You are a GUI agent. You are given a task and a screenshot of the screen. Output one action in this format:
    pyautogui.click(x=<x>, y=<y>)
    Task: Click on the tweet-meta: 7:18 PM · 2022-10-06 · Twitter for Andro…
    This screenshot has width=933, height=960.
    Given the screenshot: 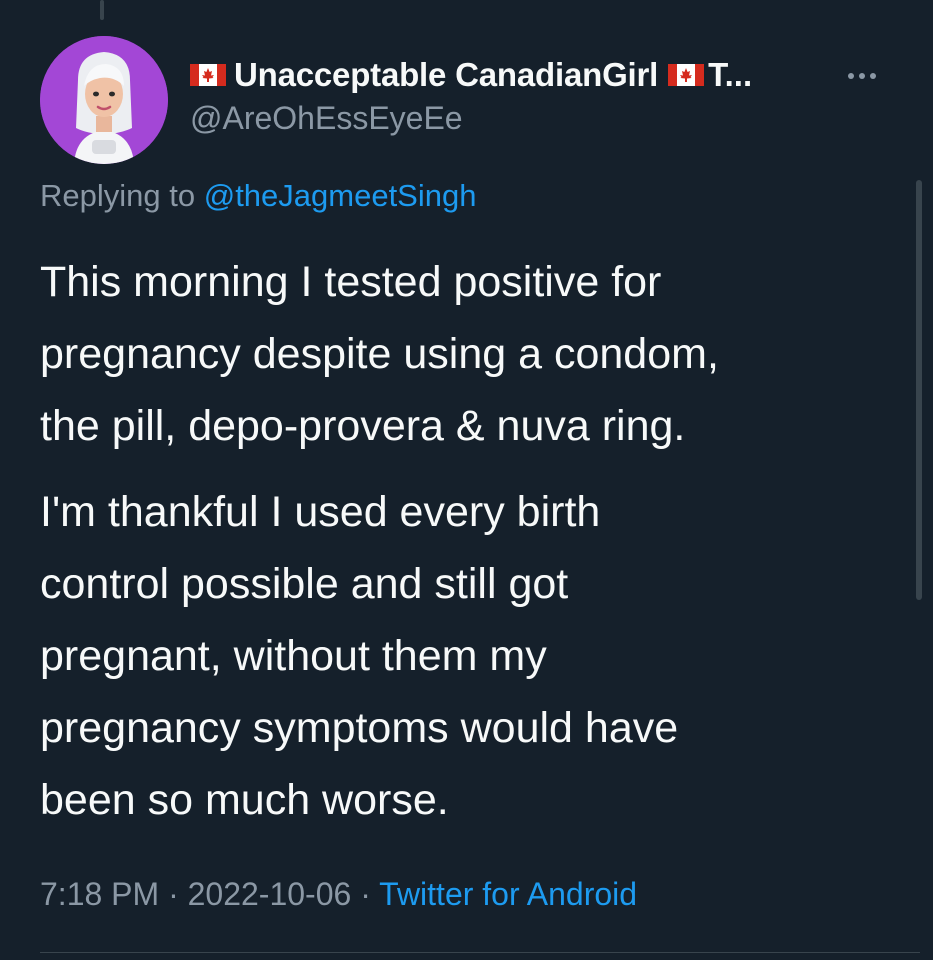 What is the action you would take?
    pyautogui.click(x=338, y=894)
    